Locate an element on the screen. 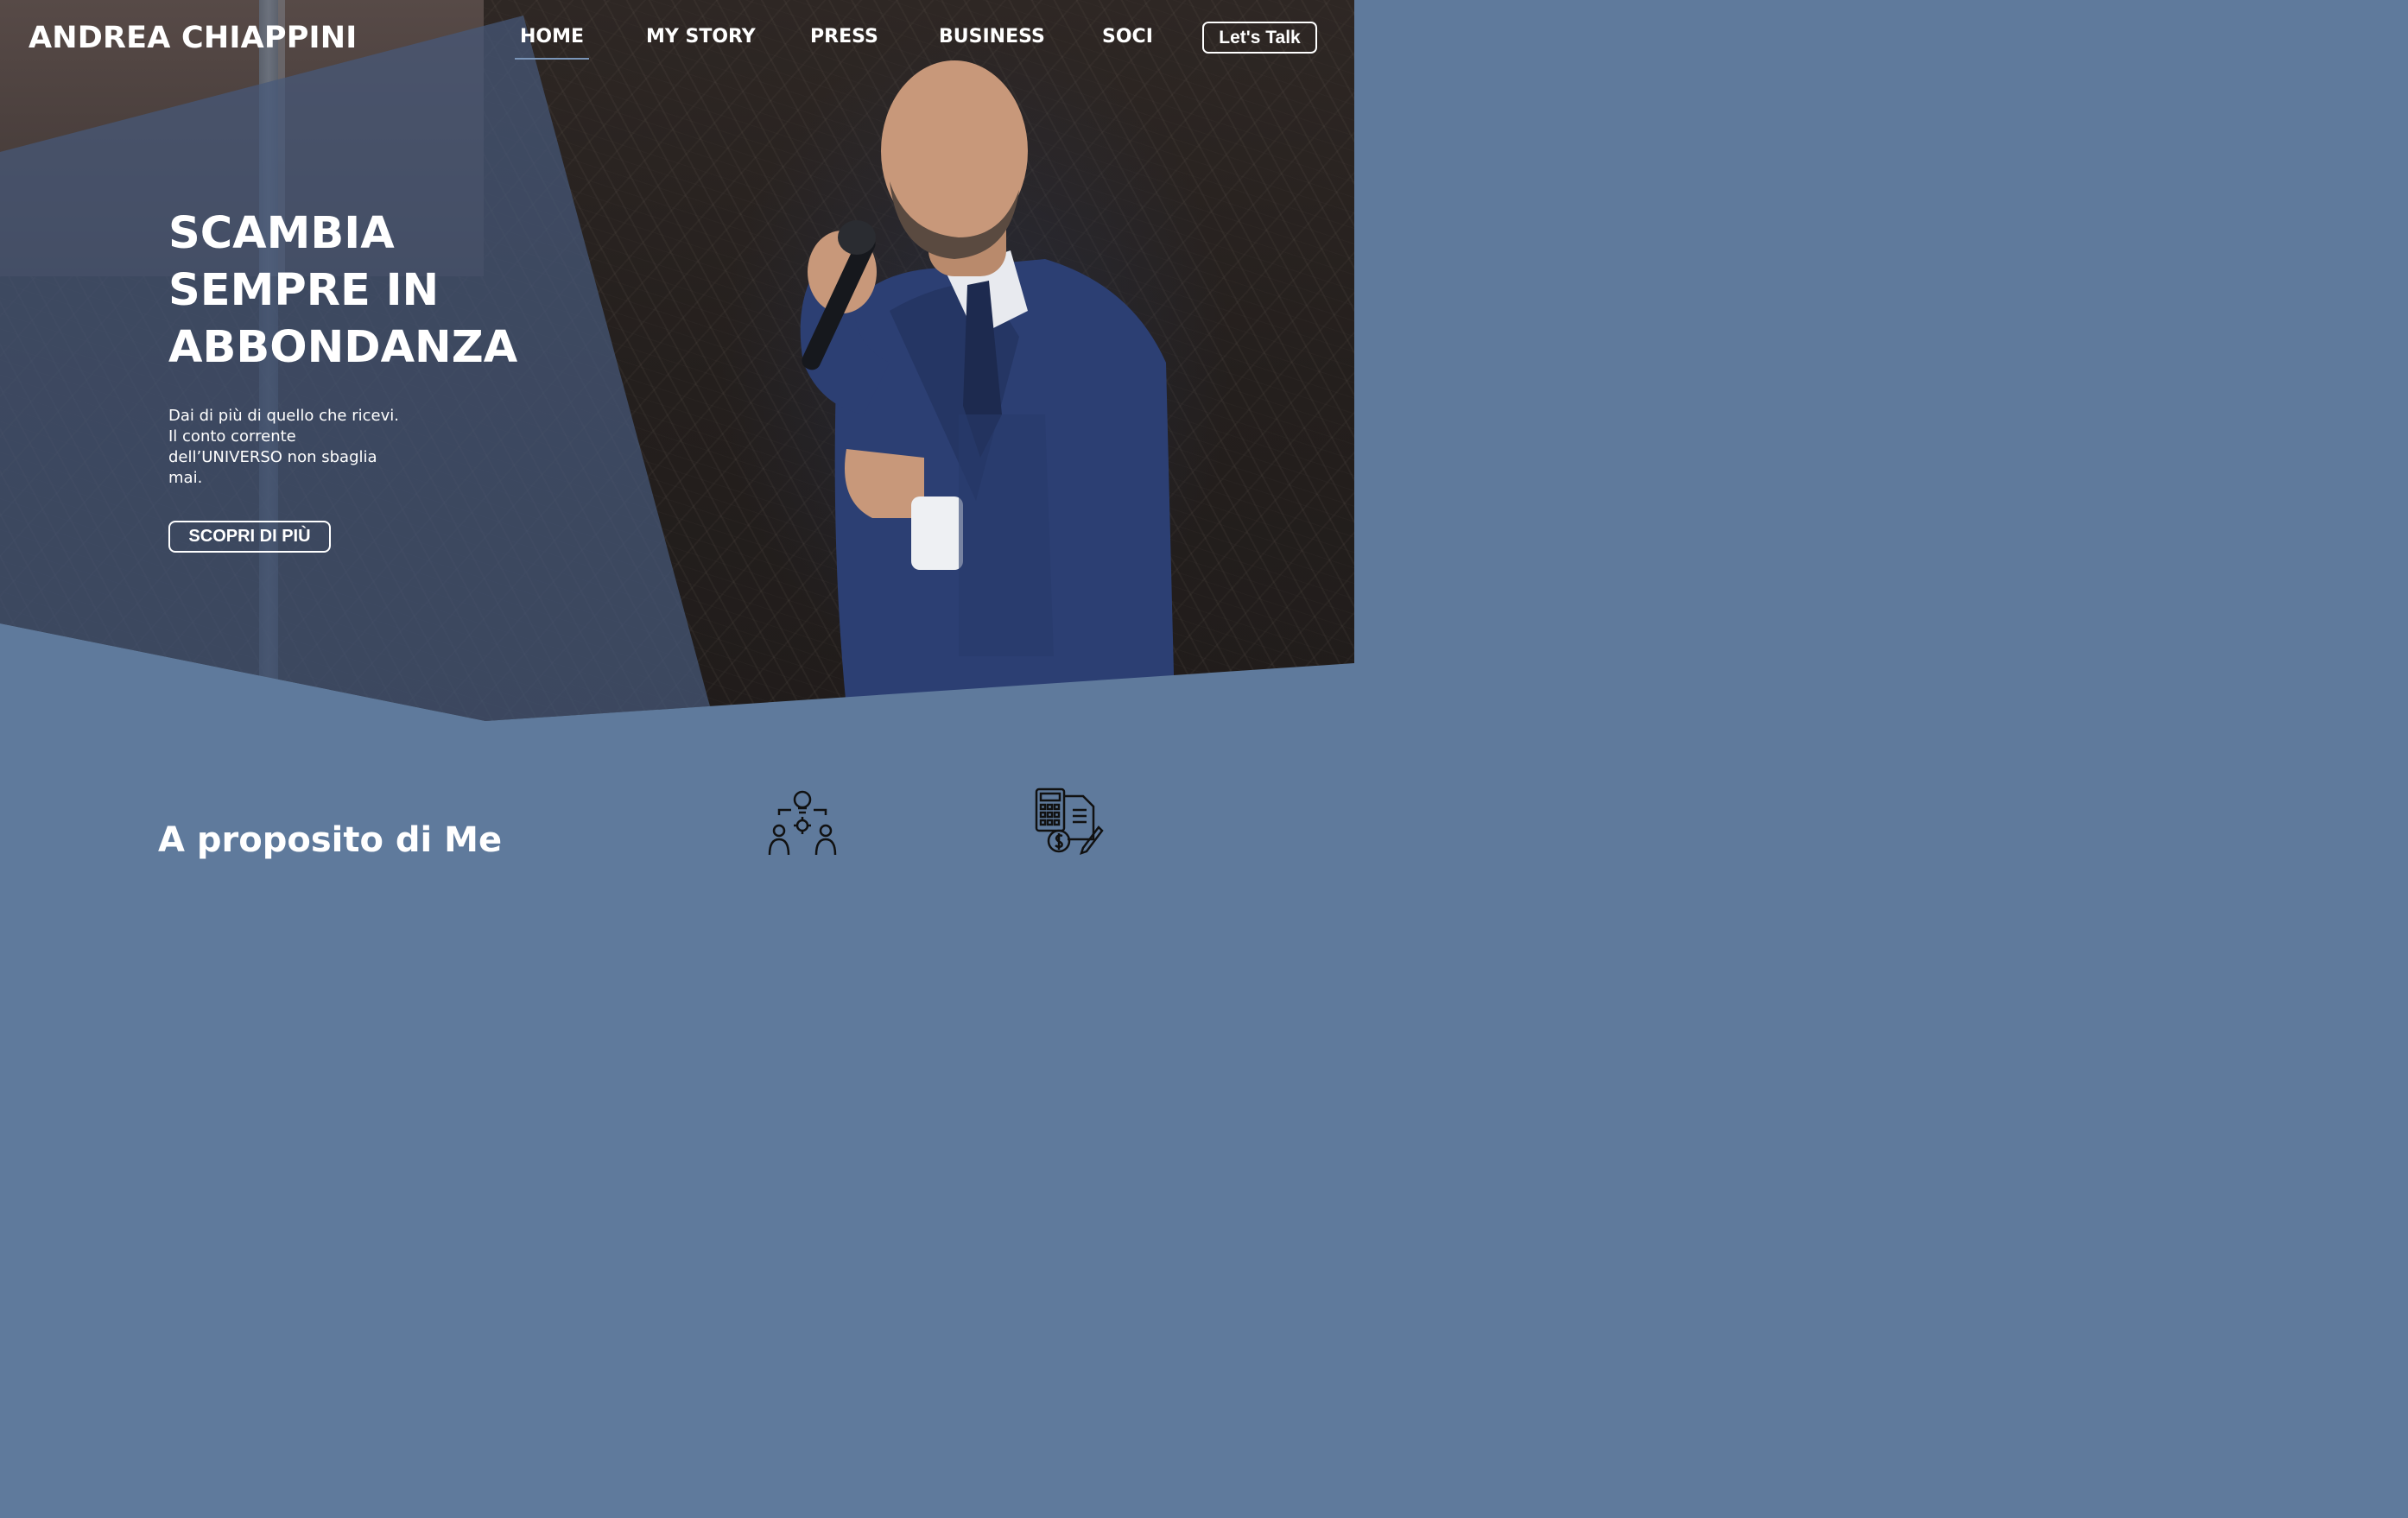 The height and width of the screenshot is (1518, 2408). nav-soci: SOCI is located at coordinates (1127, 36).